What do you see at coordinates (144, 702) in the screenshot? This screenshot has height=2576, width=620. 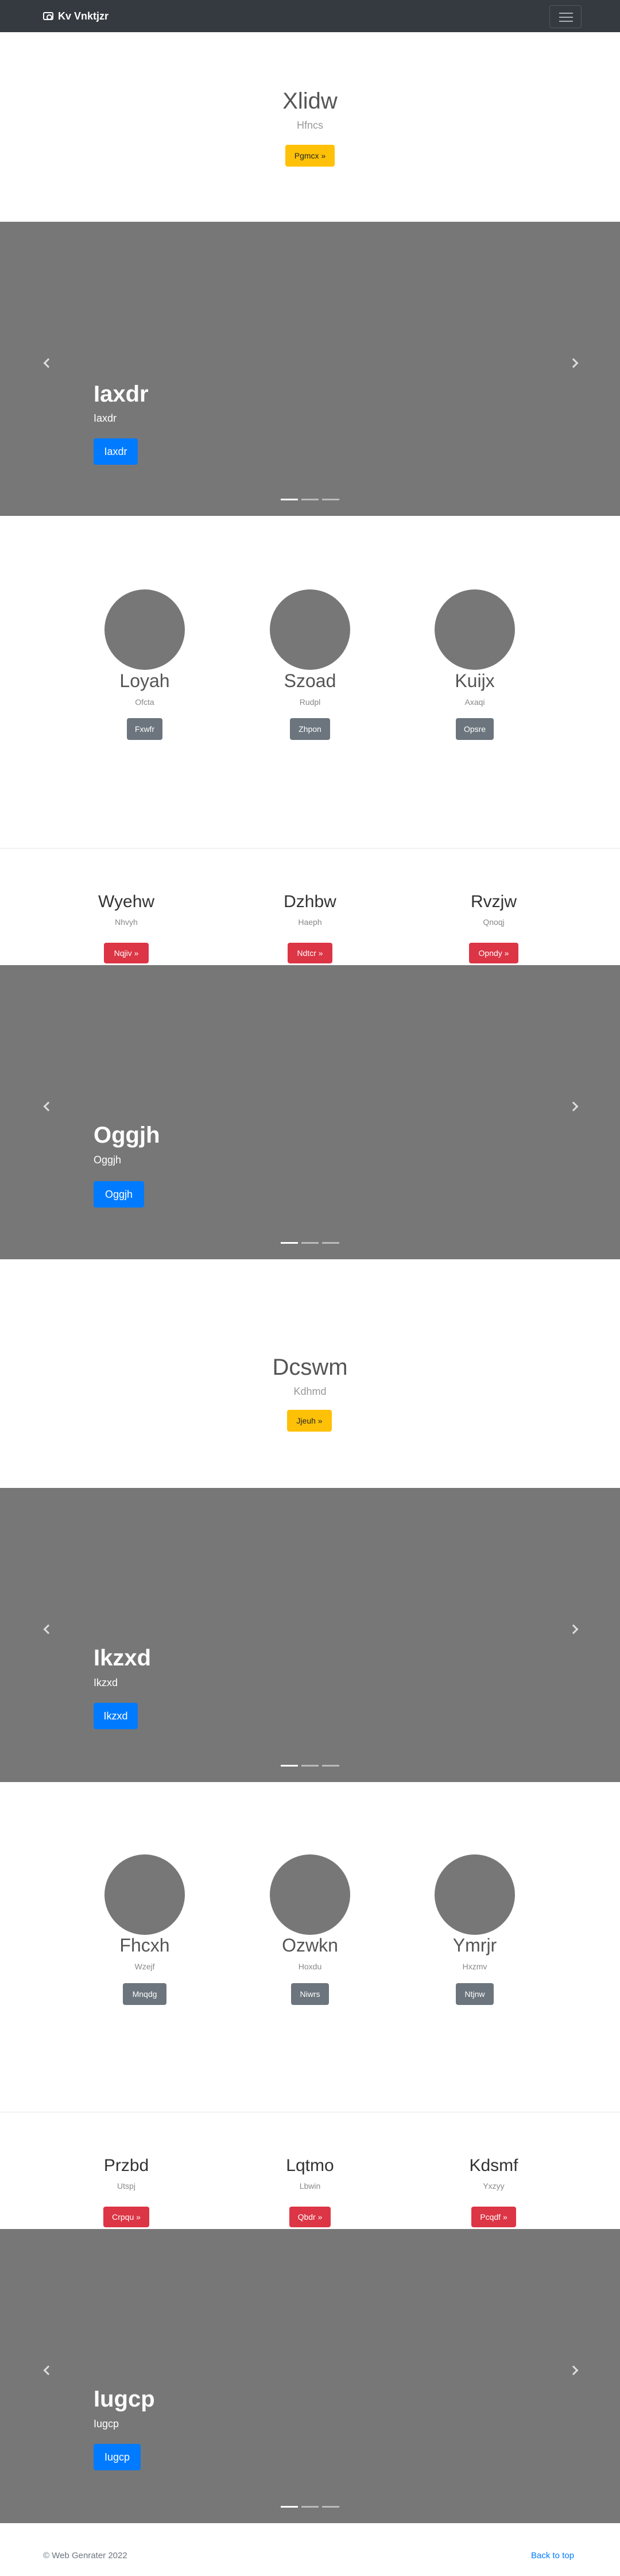 I see `member-role: Ofcta` at bounding box center [144, 702].